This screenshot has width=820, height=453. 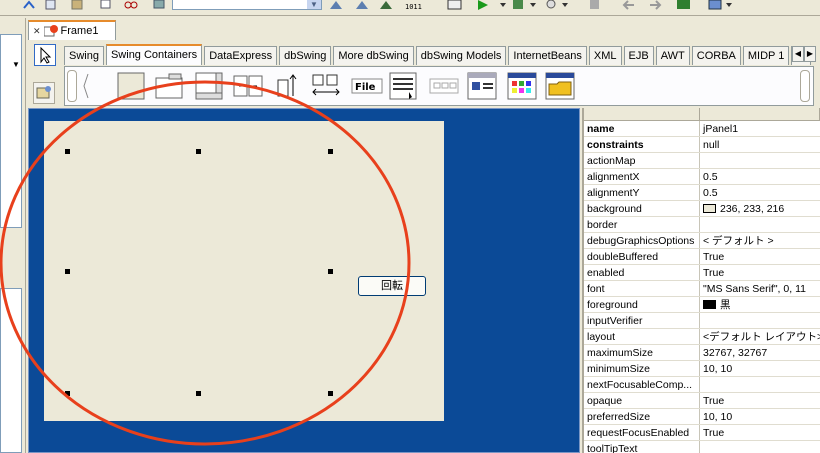 What do you see at coordinates (131, 86) in the screenshot?
I see `jpanel-icon` at bounding box center [131, 86].